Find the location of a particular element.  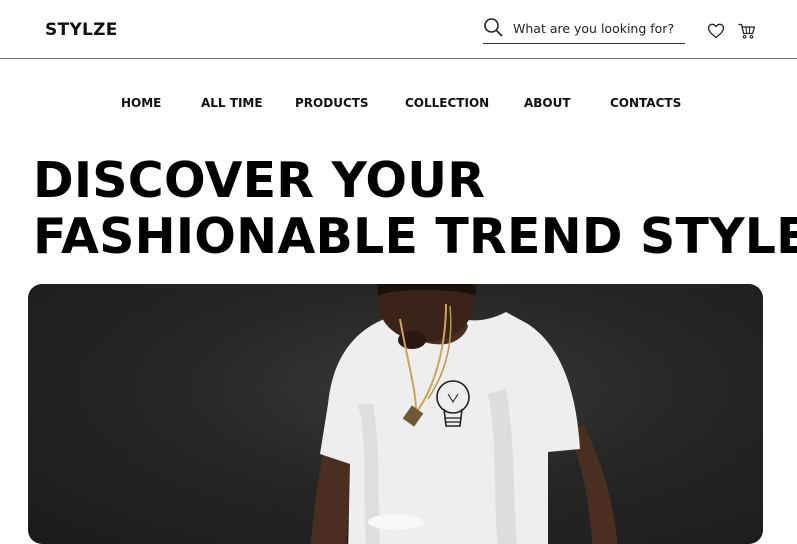

search-icon is located at coordinates (493, 27).